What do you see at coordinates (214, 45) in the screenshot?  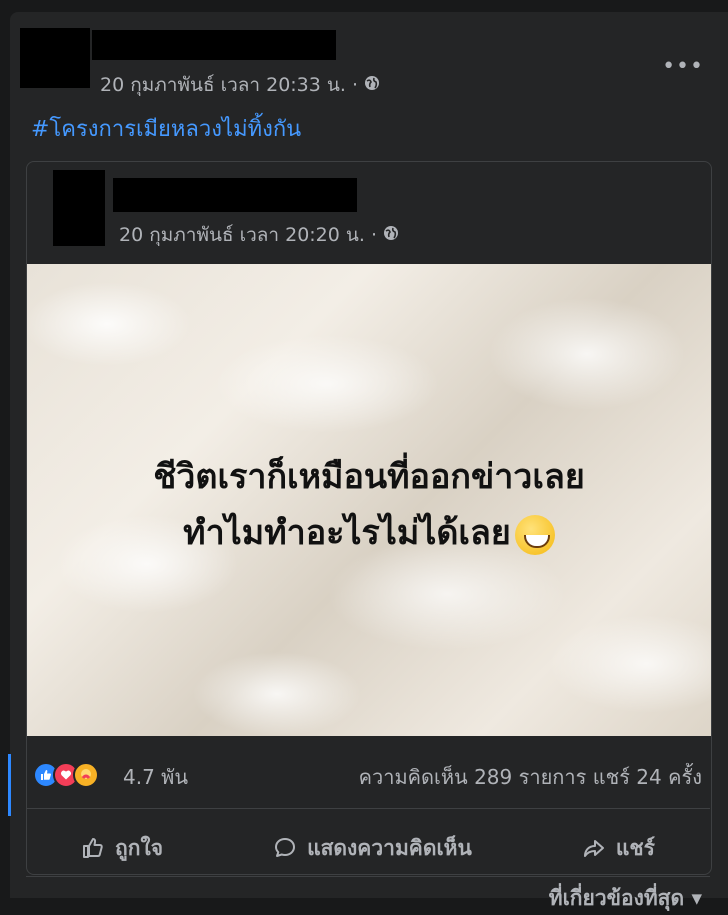 I see `author-name-redacted` at bounding box center [214, 45].